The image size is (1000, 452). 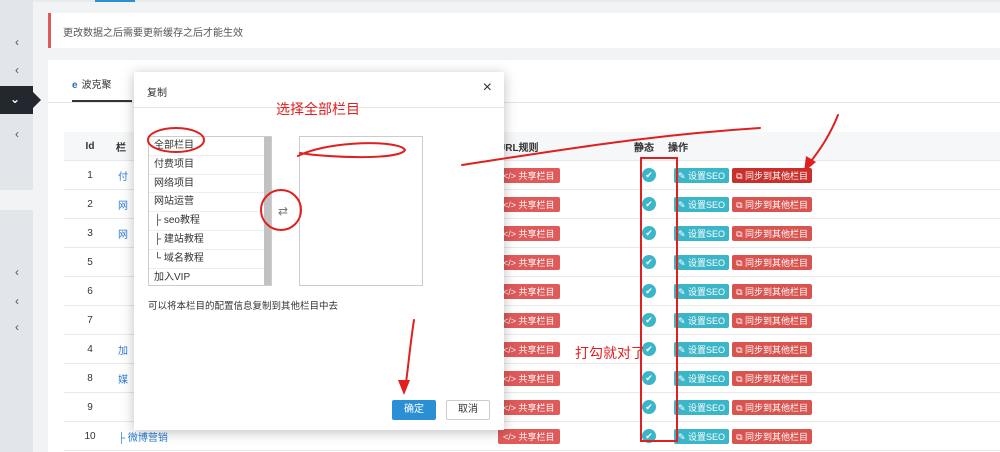 What do you see at coordinates (611, 146) in the screenshot?
I see `stroke-header-pointer` at bounding box center [611, 146].